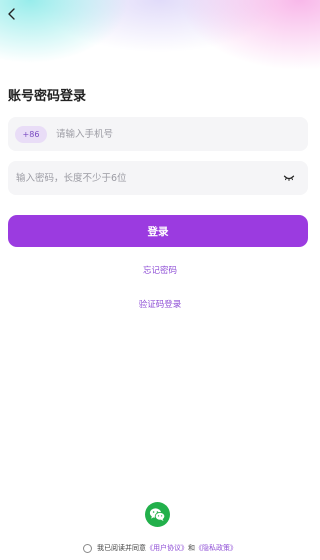  Describe the element at coordinates (146, 178) in the screenshot. I see `password-input` at that location.